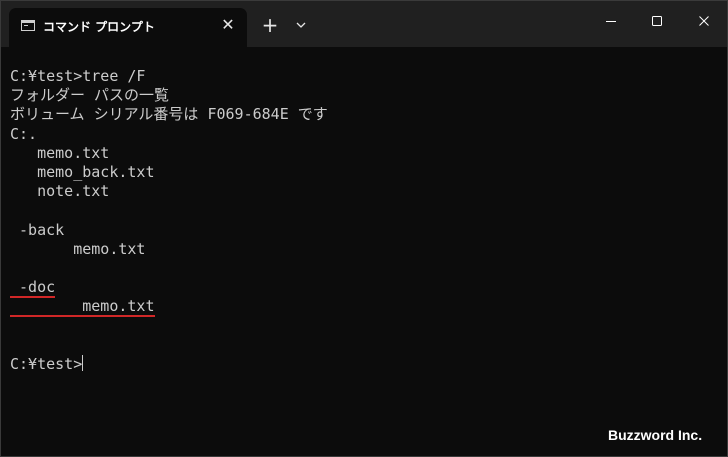 This screenshot has height=457, width=728. I want to click on tab-command-prompt: コマンド プロンプト ✕, so click(128, 27).